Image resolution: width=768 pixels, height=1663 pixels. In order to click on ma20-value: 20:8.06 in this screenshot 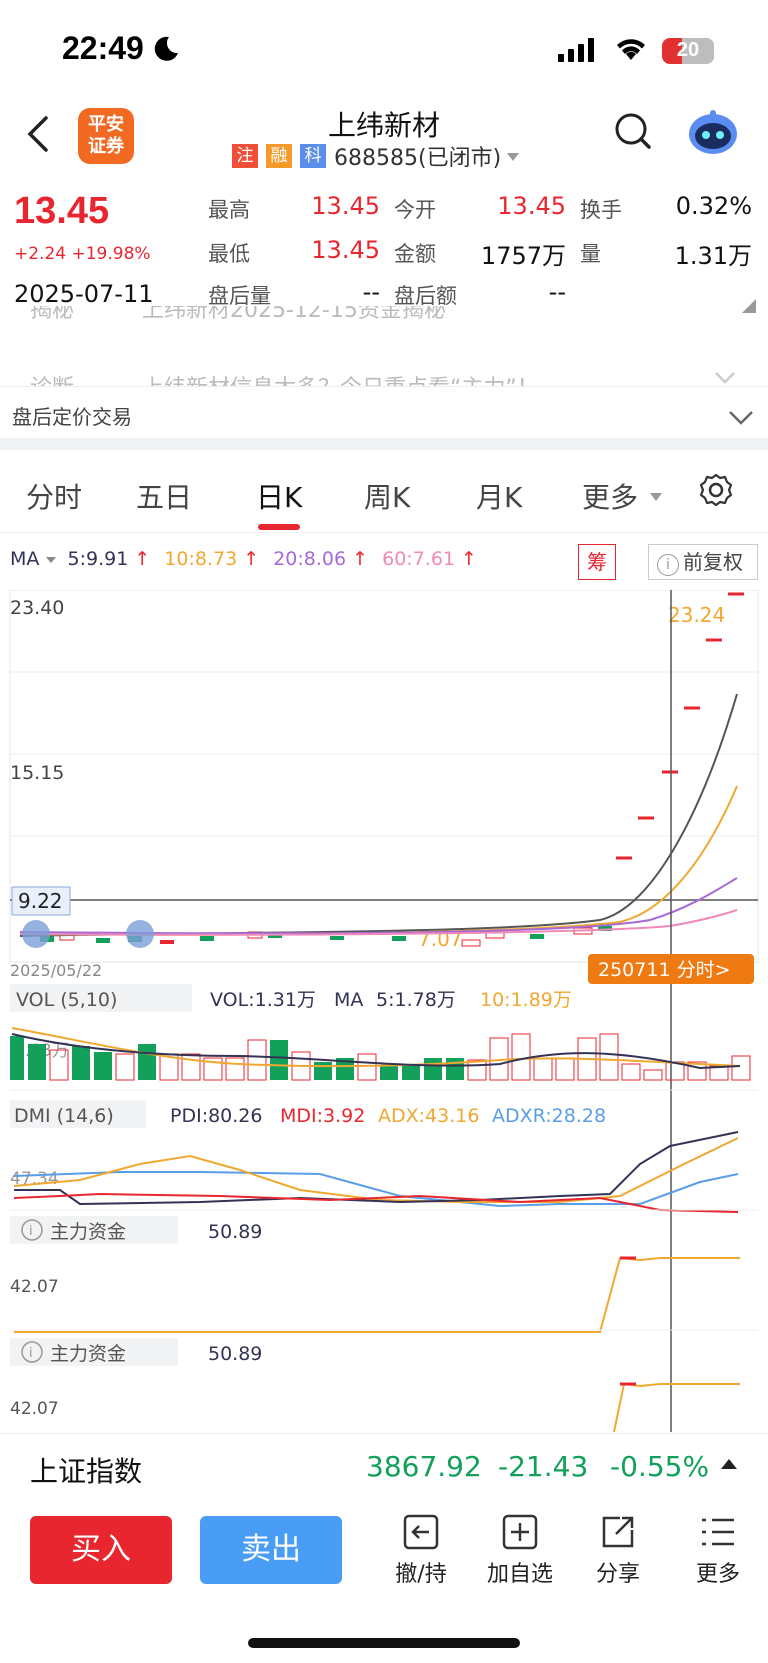, I will do `click(310, 559)`.